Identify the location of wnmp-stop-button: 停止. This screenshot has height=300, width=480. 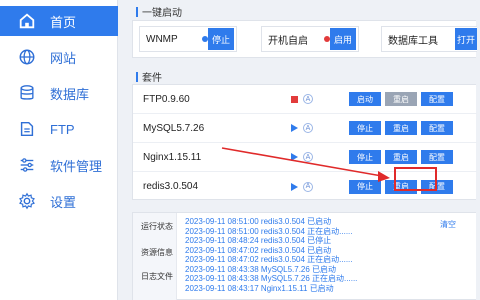
(221, 39).